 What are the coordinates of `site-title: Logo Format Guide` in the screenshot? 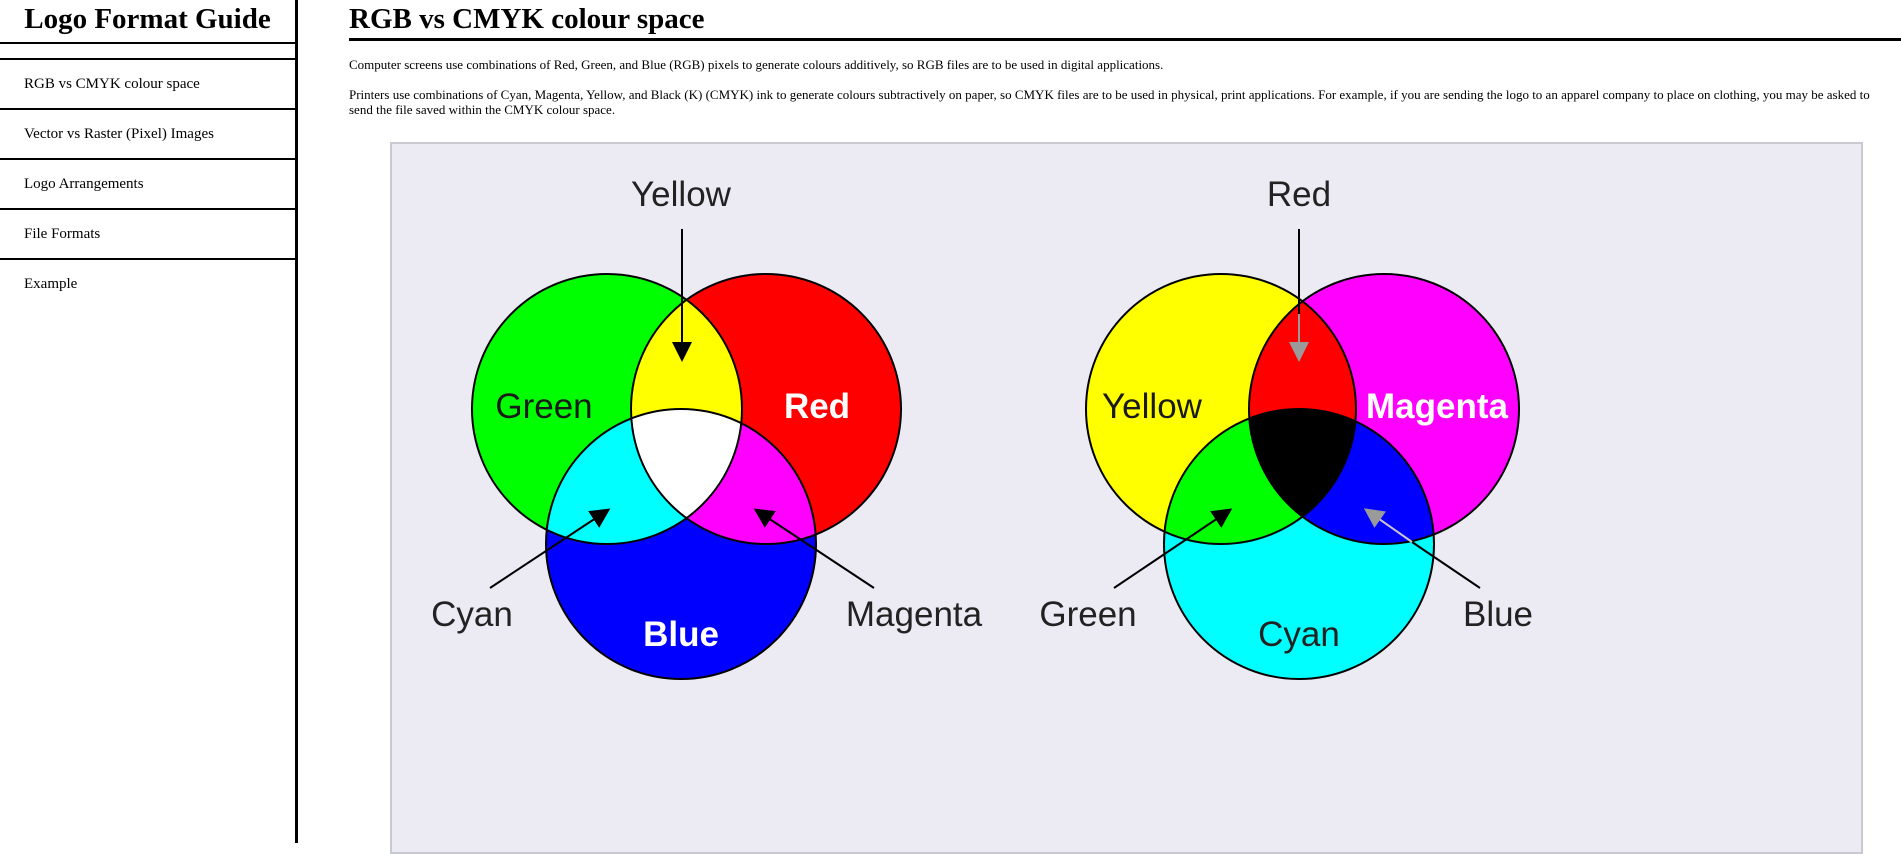 It's located at (147, 22).